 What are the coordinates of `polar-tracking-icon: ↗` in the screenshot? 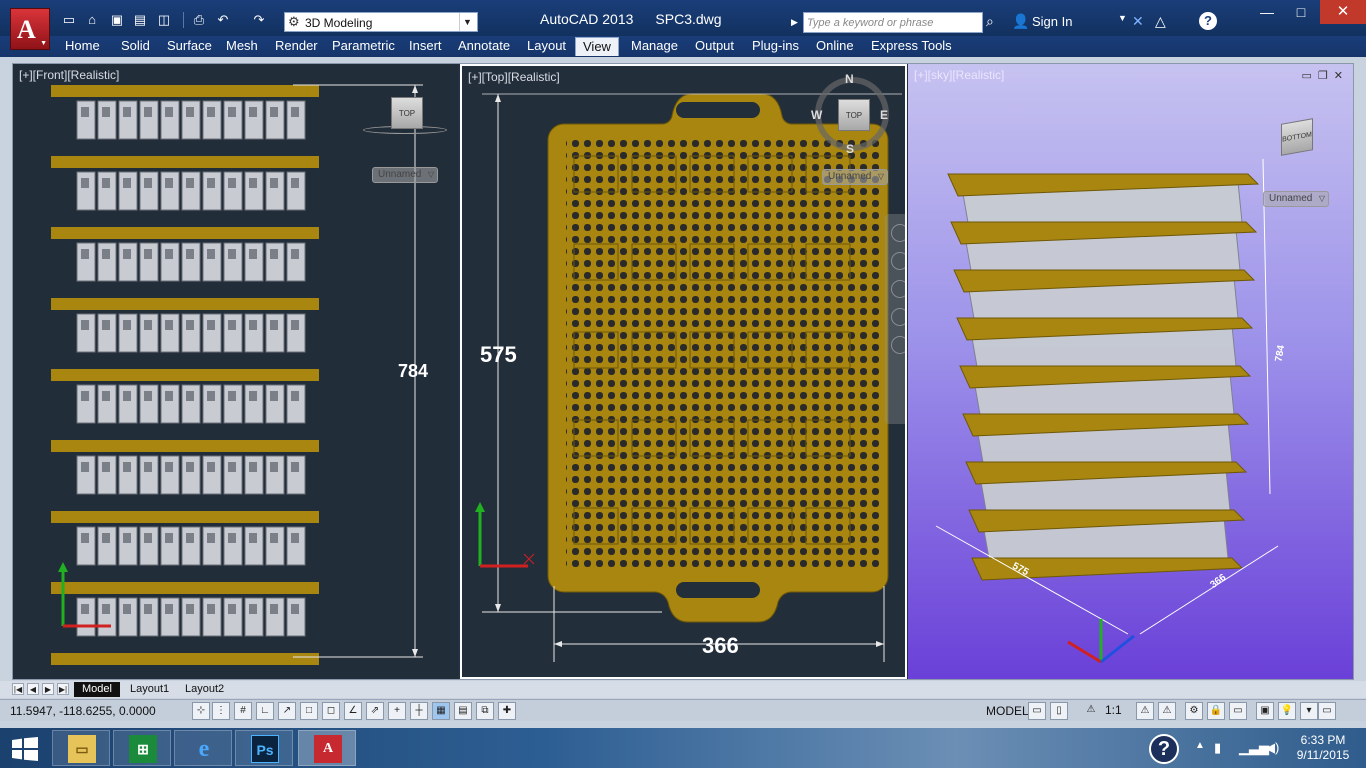 It's located at (287, 711).